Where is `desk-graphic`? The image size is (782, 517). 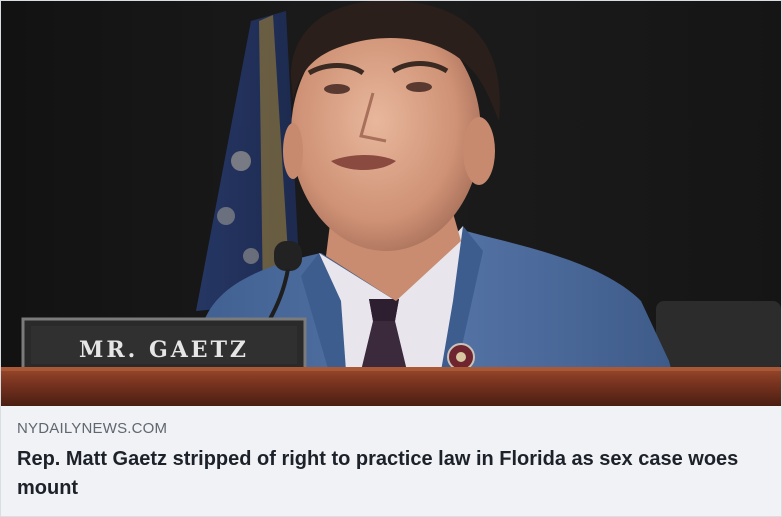 desk-graphic is located at coordinates (391, 386).